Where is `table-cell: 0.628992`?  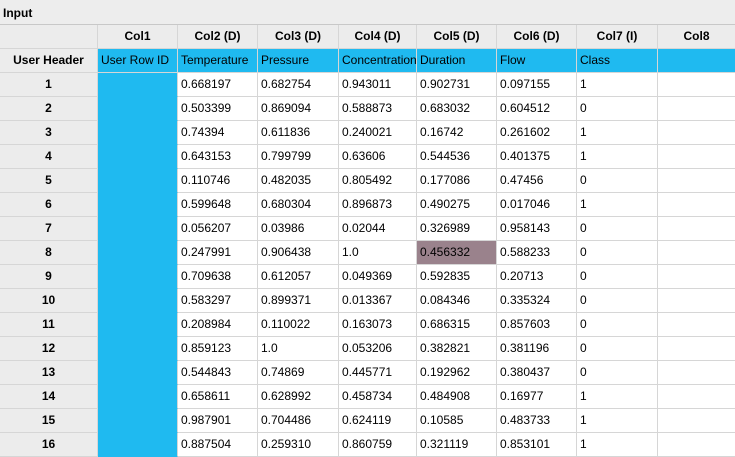
table-cell: 0.628992 is located at coordinates (298, 397).